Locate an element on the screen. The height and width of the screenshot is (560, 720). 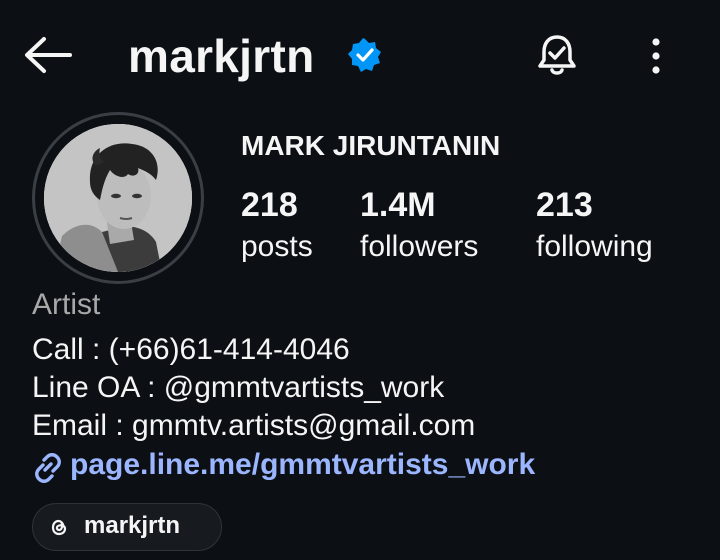
profile-full-name: MARK JIRUNTANIN is located at coordinates (371, 145).